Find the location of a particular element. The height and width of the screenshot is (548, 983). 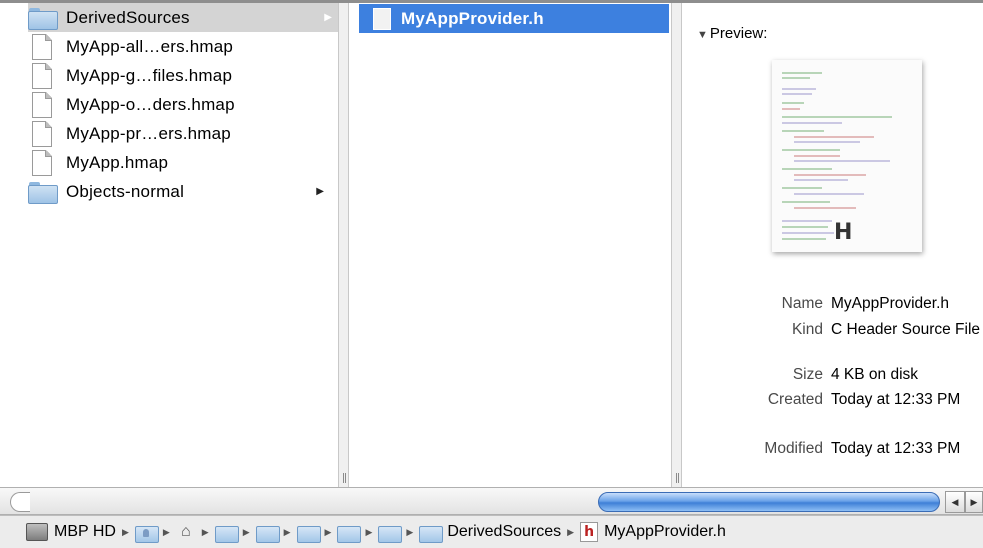

item-label: MyApp-all…ers.hmap is located at coordinates (150, 46).